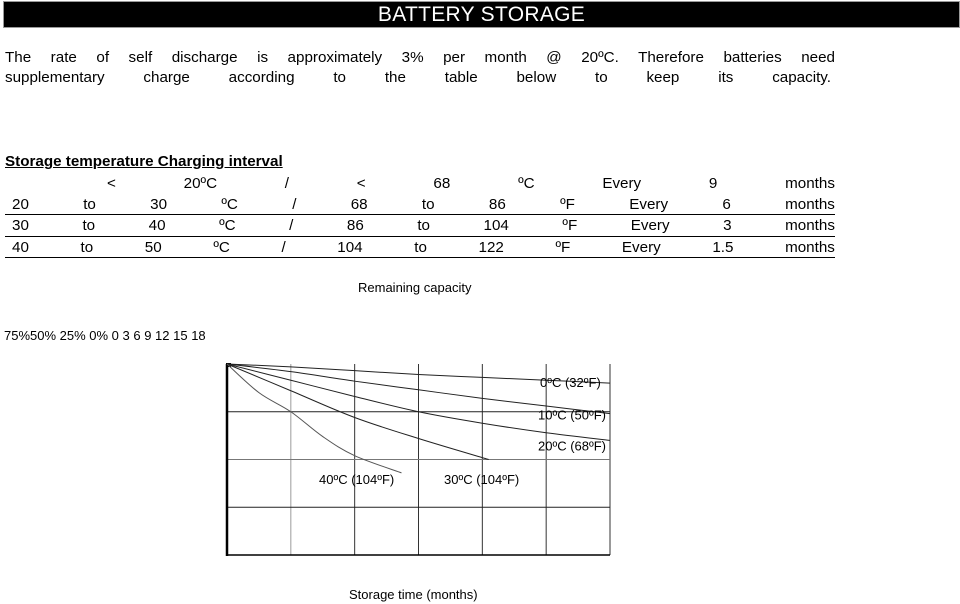  I want to click on series-label: 20ºC (68ºF), so click(572, 445).